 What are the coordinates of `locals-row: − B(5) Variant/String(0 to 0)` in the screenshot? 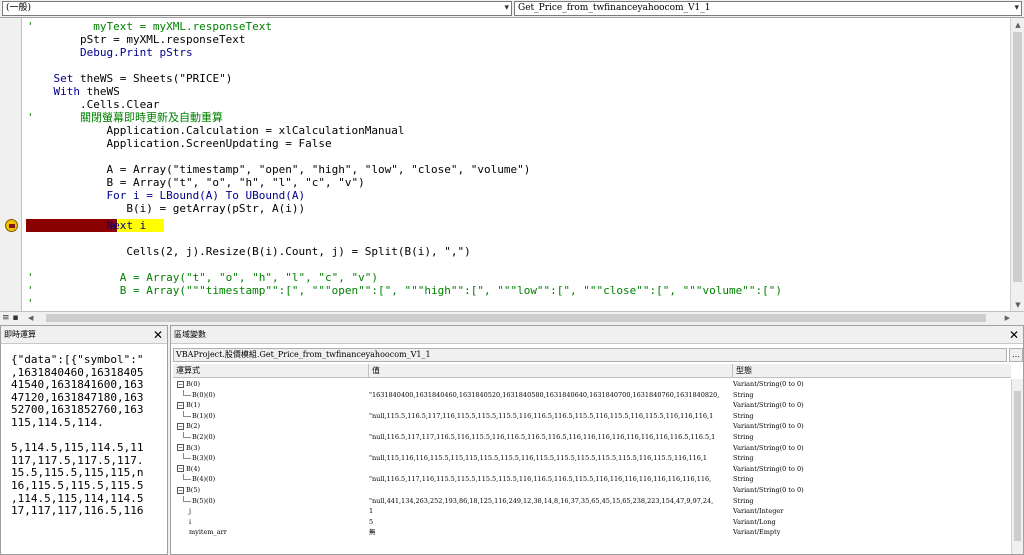 It's located at (592, 490).